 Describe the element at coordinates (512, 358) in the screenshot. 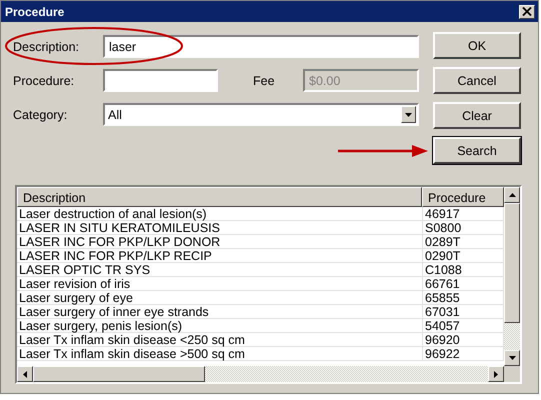

I see `down-arrow-icon` at that location.